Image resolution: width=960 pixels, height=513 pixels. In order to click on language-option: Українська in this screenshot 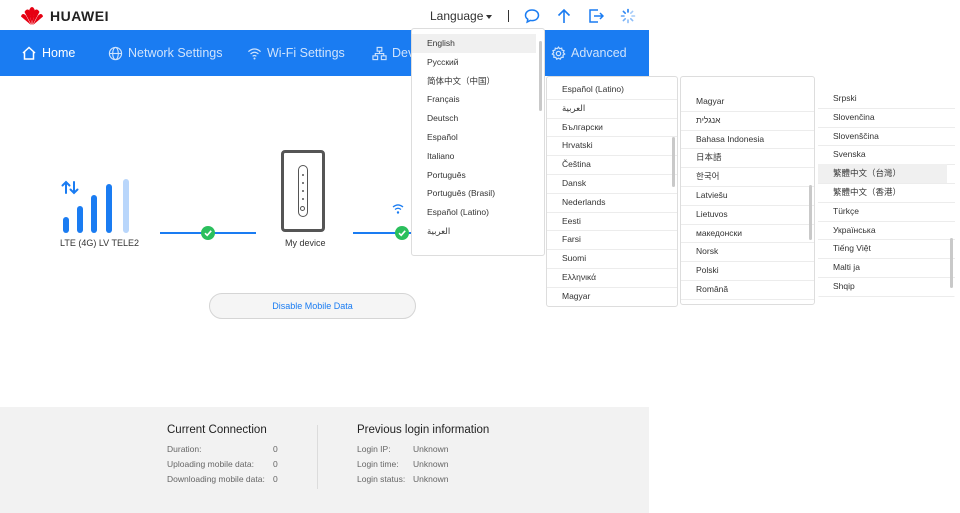, I will do `click(882, 230)`.